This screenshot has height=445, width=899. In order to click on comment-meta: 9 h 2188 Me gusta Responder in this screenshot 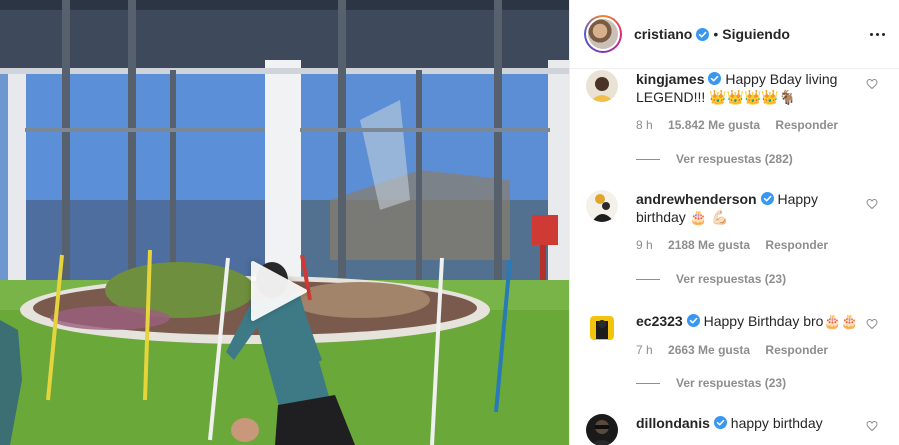, I will do `click(738, 245)`.